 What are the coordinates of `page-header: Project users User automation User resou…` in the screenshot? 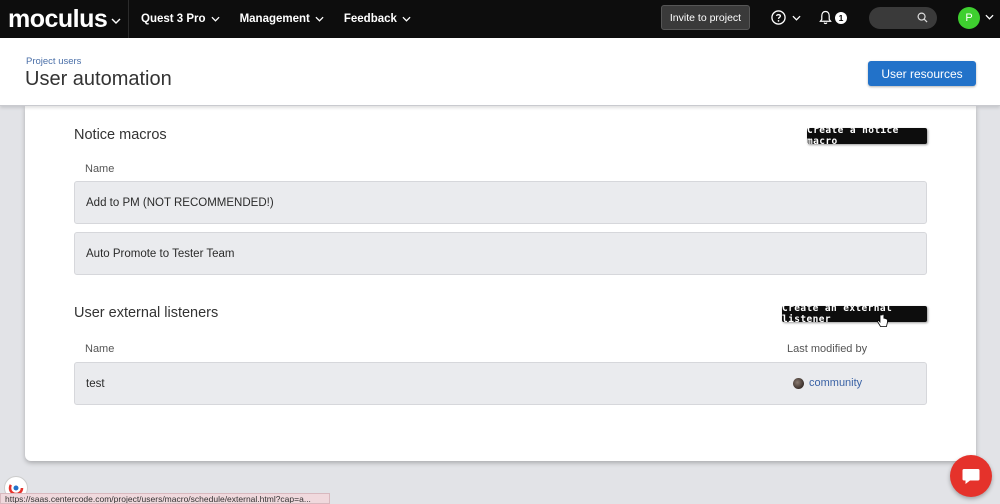 It's located at (500, 72).